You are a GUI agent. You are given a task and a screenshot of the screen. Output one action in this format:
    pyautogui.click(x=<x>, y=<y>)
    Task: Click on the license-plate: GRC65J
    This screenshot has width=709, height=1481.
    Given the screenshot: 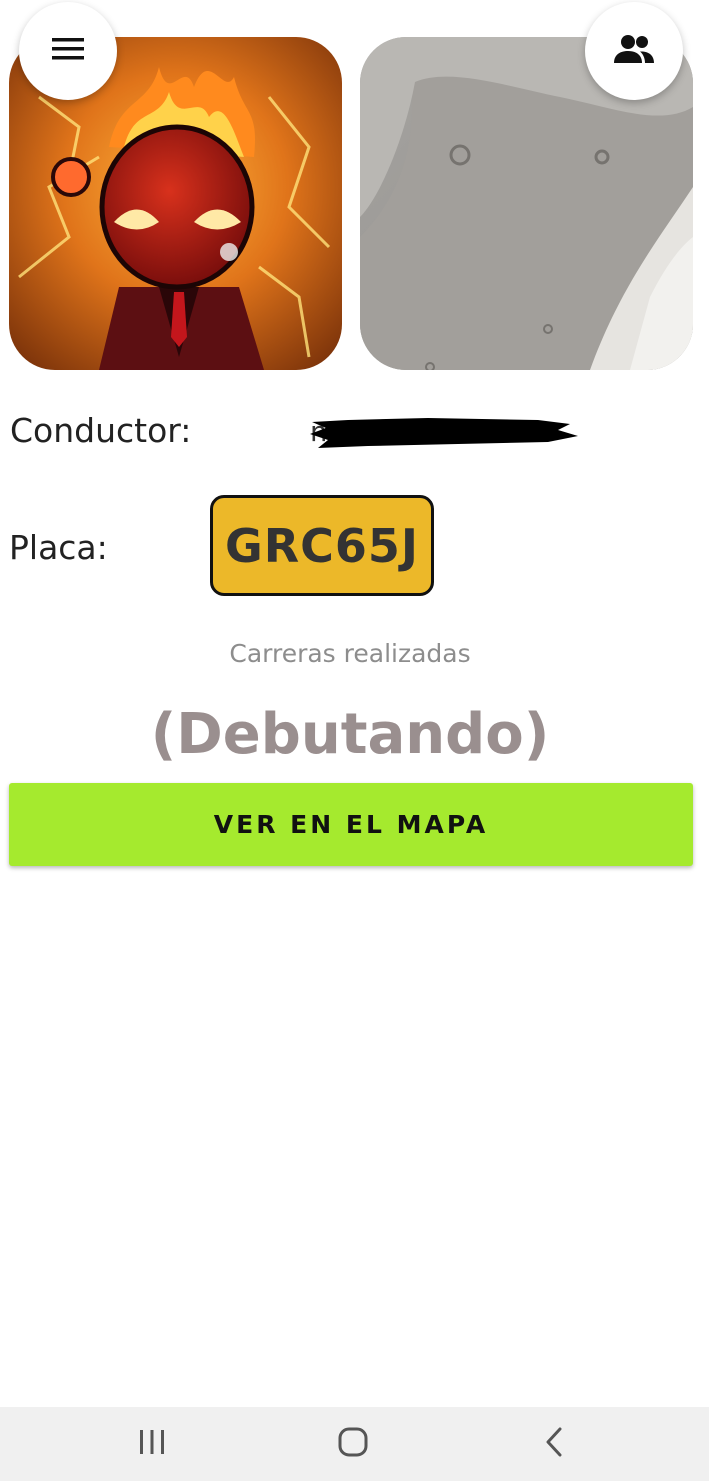 What is the action you would take?
    pyautogui.click(x=322, y=545)
    